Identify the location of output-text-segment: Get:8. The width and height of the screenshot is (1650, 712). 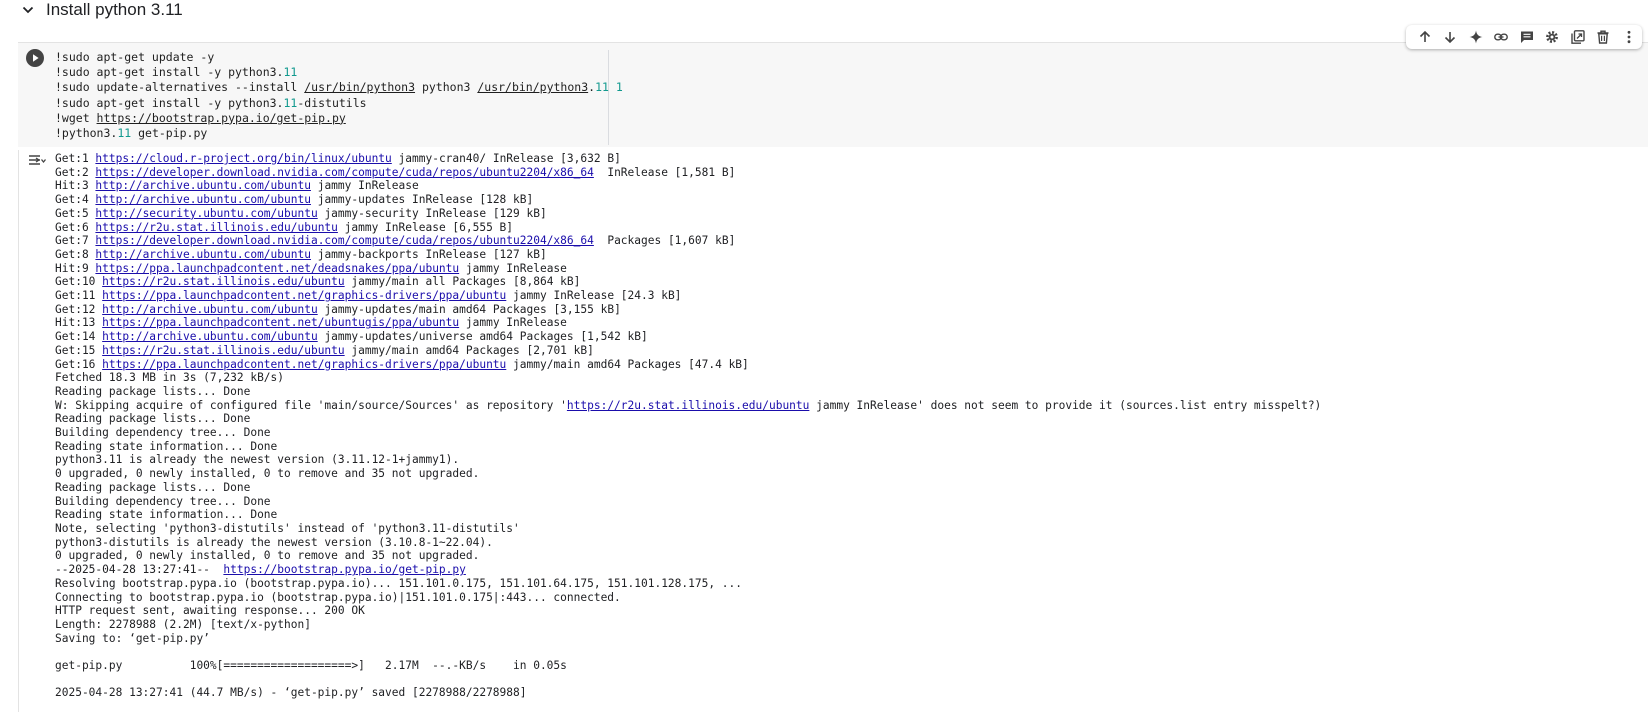
(75, 254).